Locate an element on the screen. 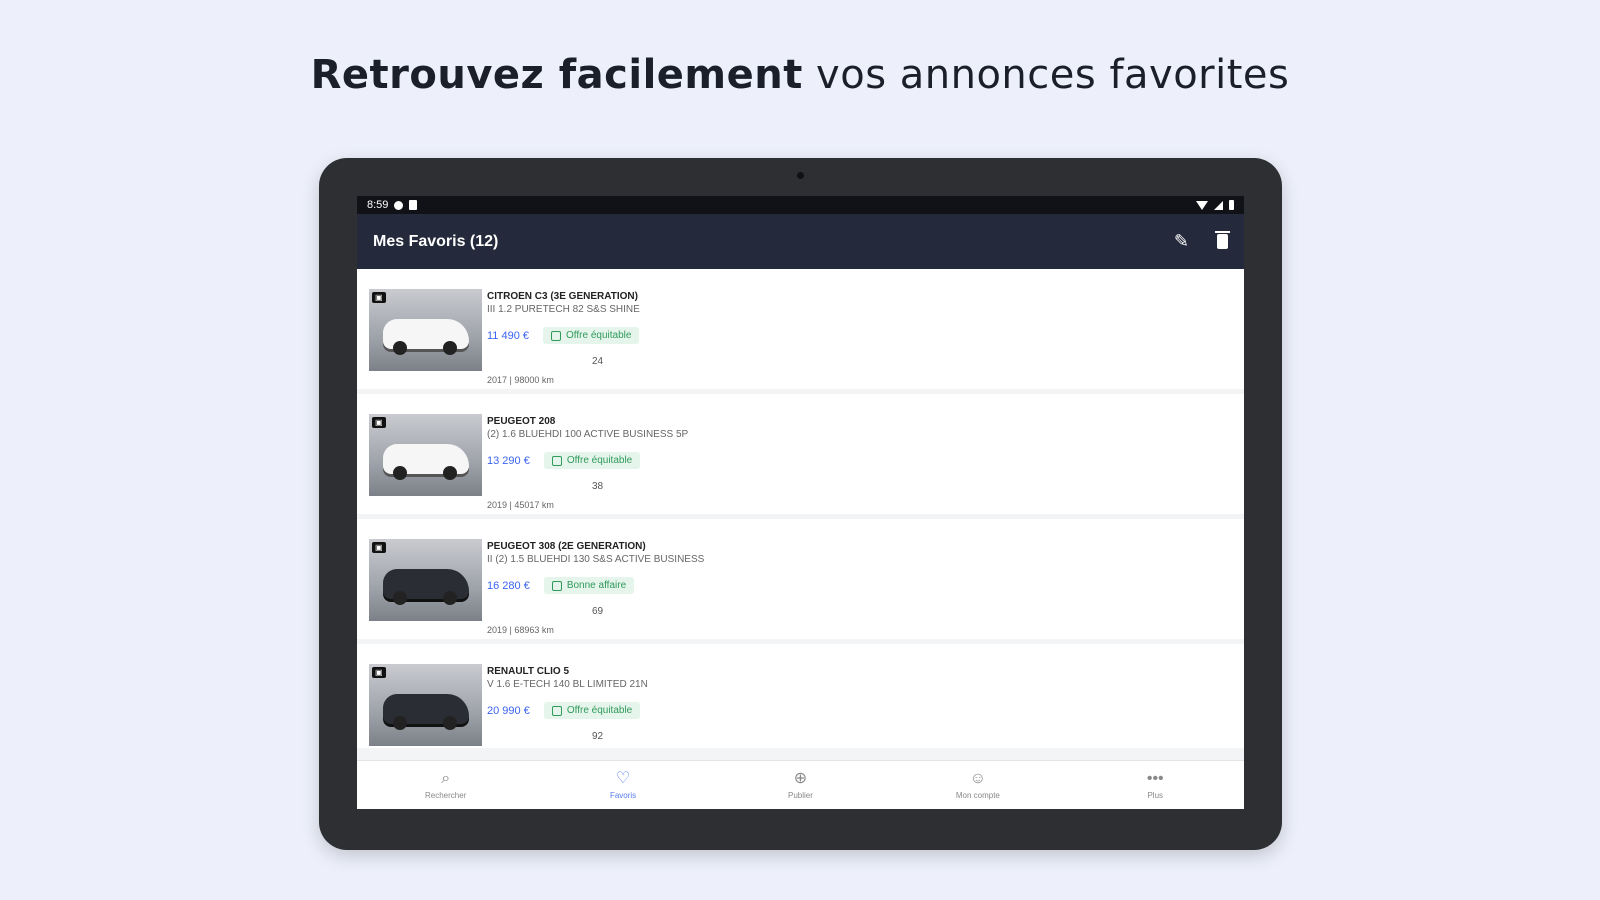 The width and height of the screenshot is (1600, 900). listing-version: III 1.2 PURETECH 82 S&S SHINE is located at coordinates (563, 309).